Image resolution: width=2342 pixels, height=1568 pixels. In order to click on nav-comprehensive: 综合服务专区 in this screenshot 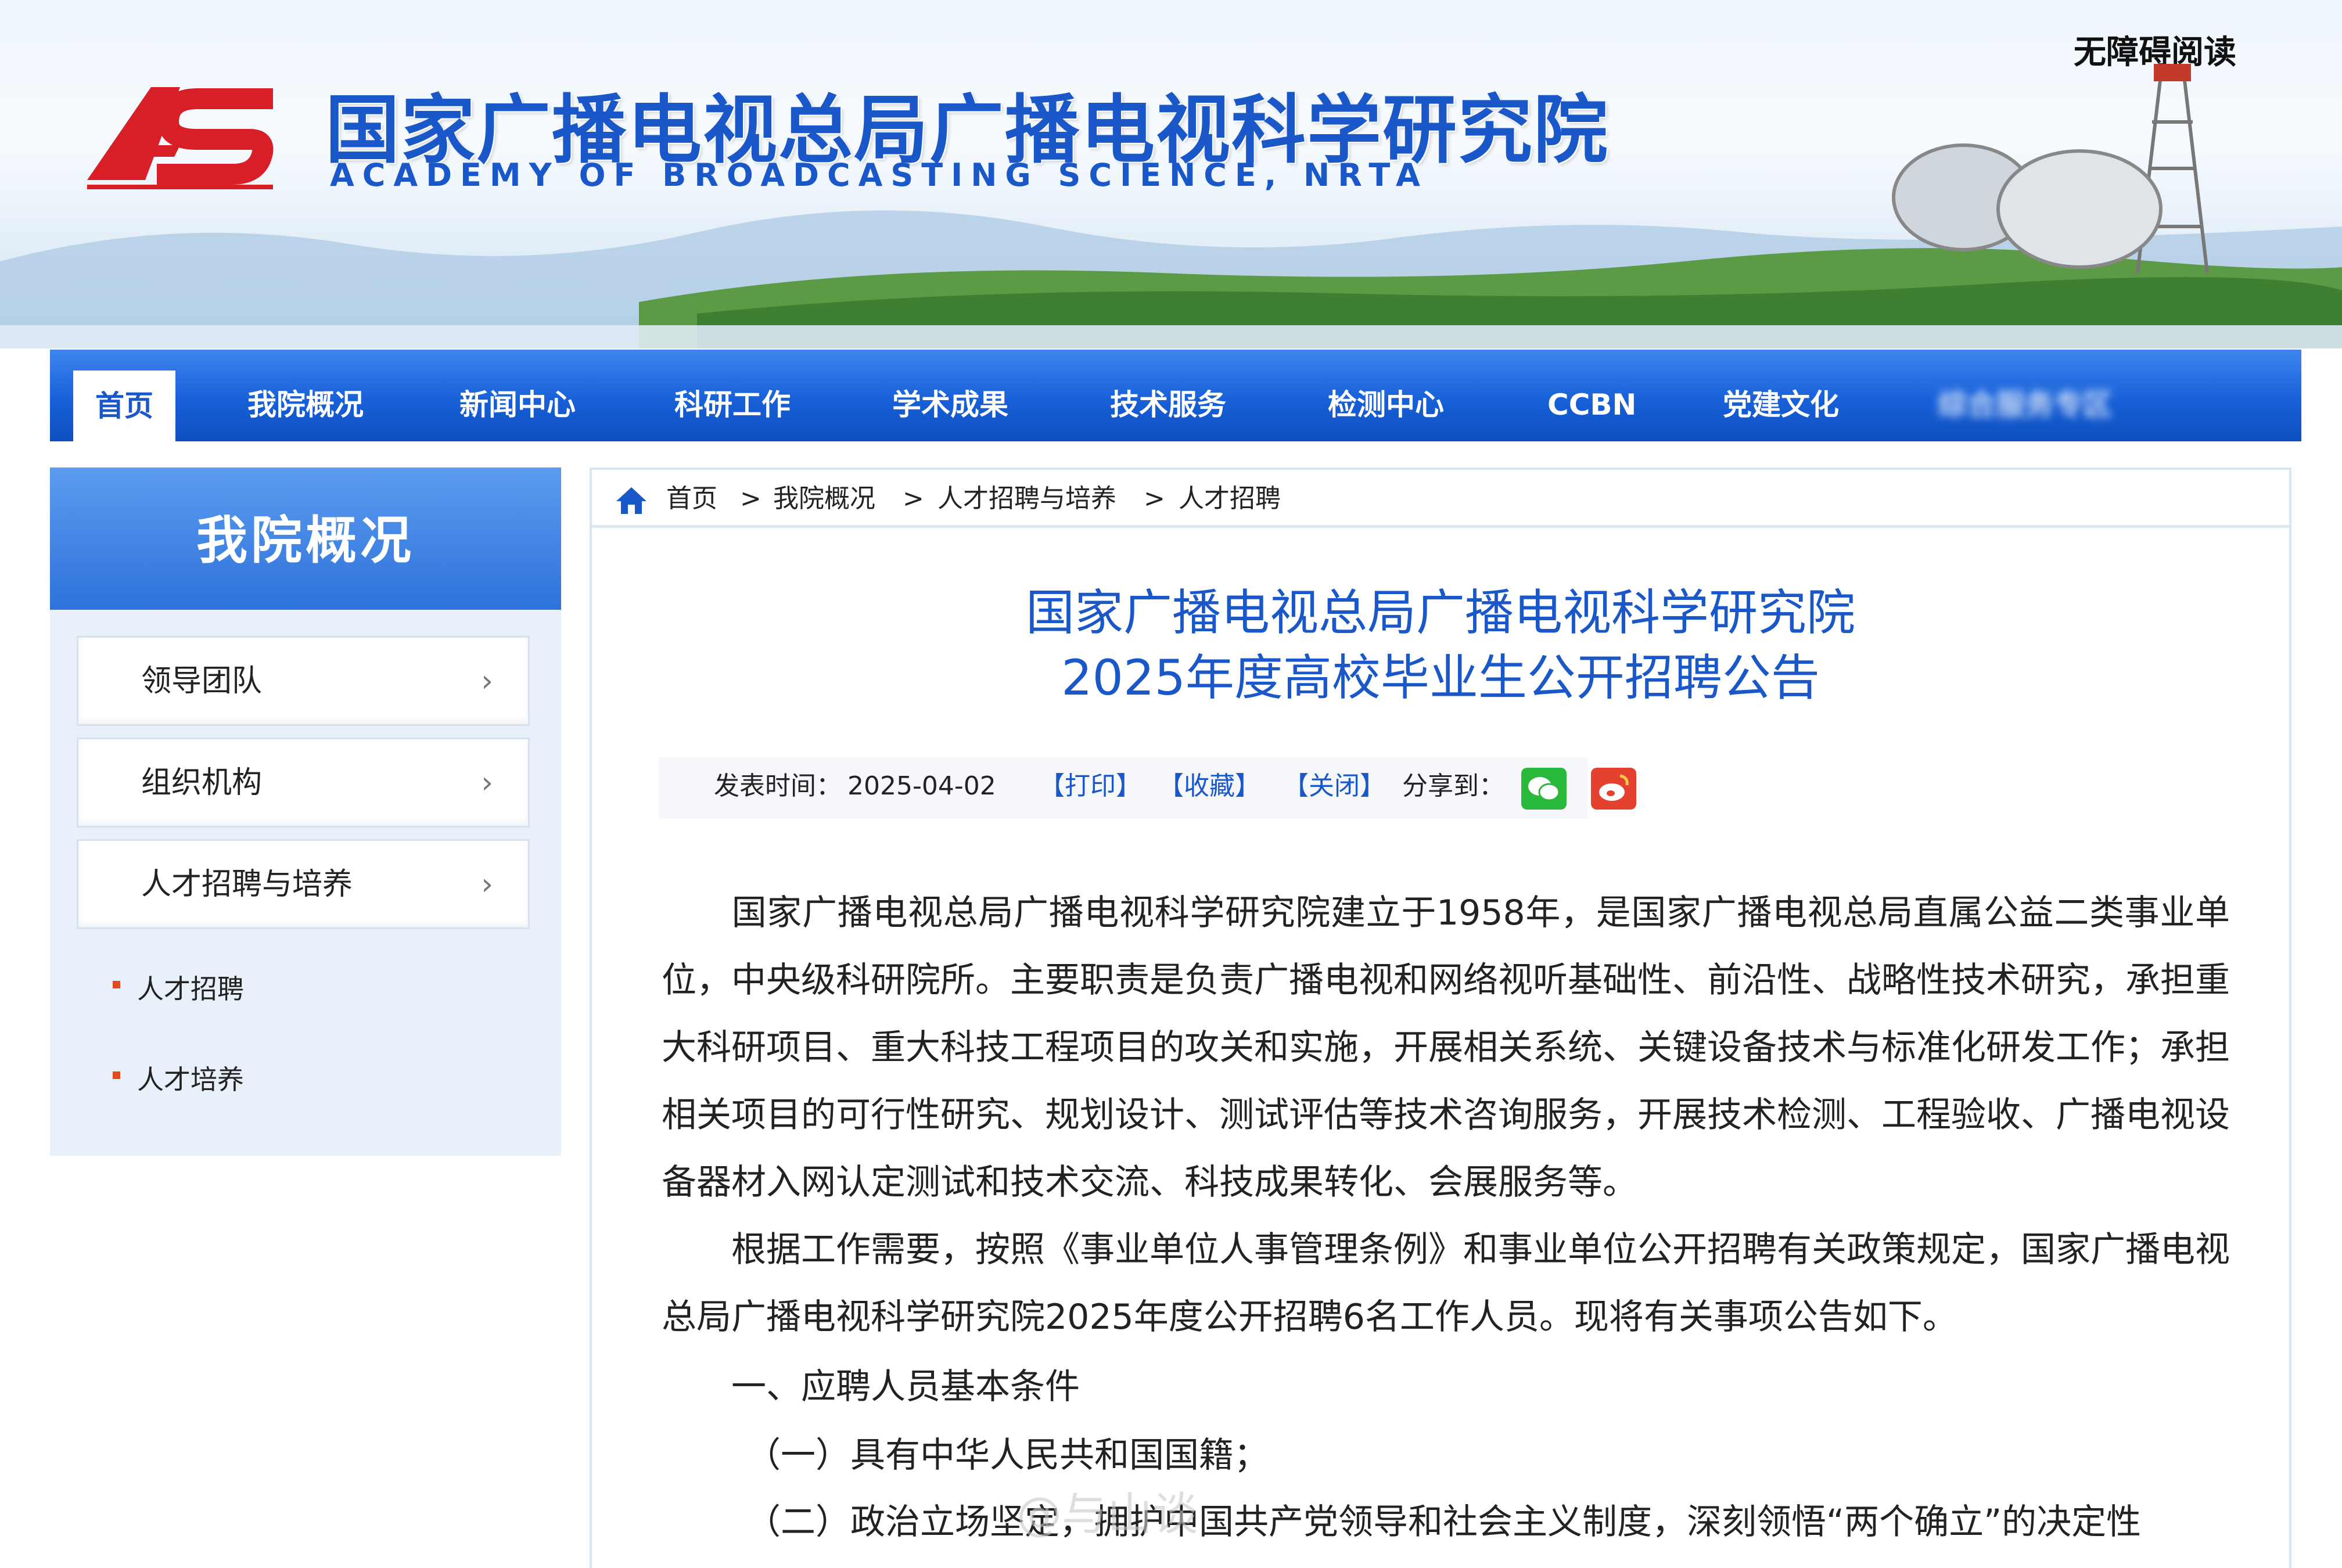, I will do `click(2025, 395)`.